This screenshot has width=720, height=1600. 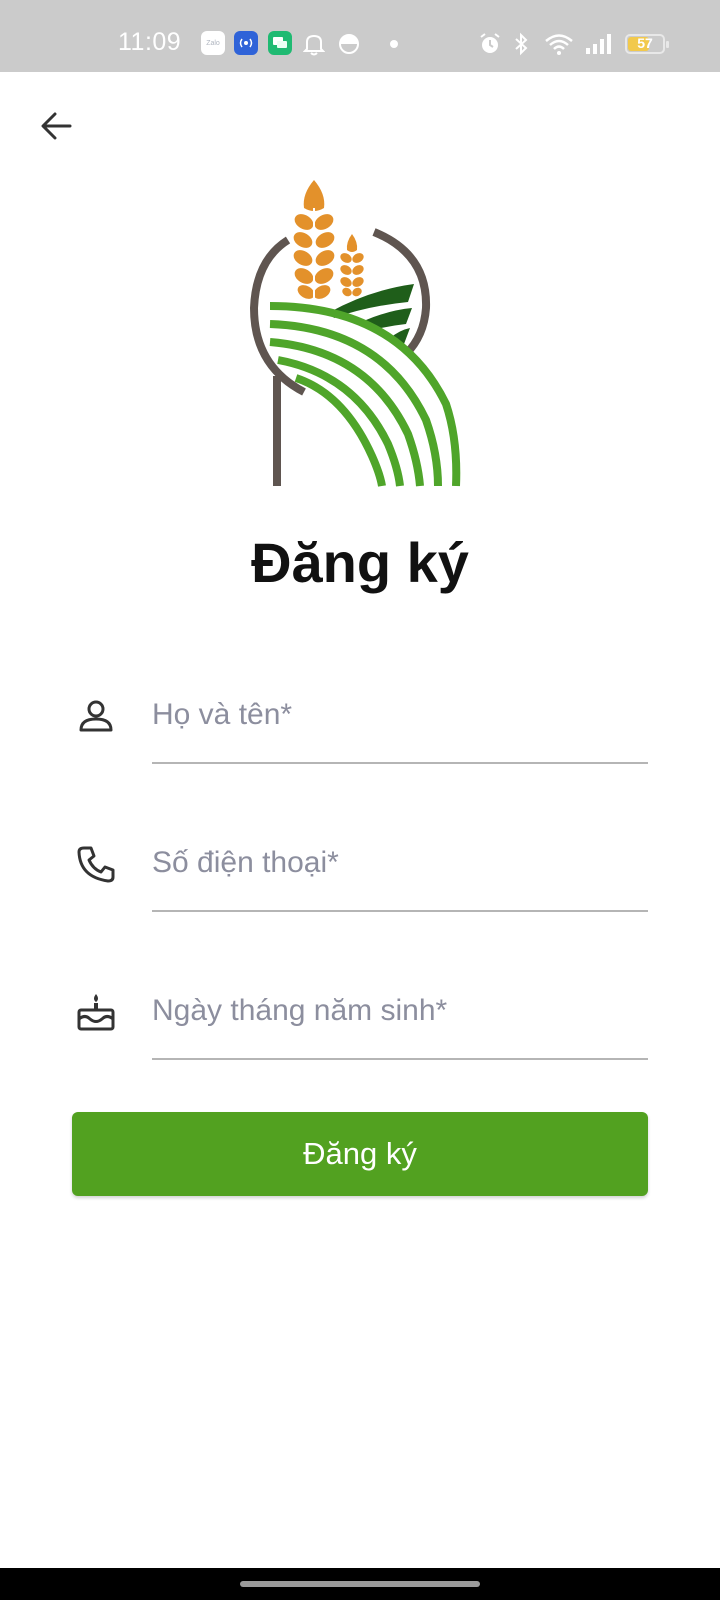 I want to click on chat-icon, so click(x=280, y=43).